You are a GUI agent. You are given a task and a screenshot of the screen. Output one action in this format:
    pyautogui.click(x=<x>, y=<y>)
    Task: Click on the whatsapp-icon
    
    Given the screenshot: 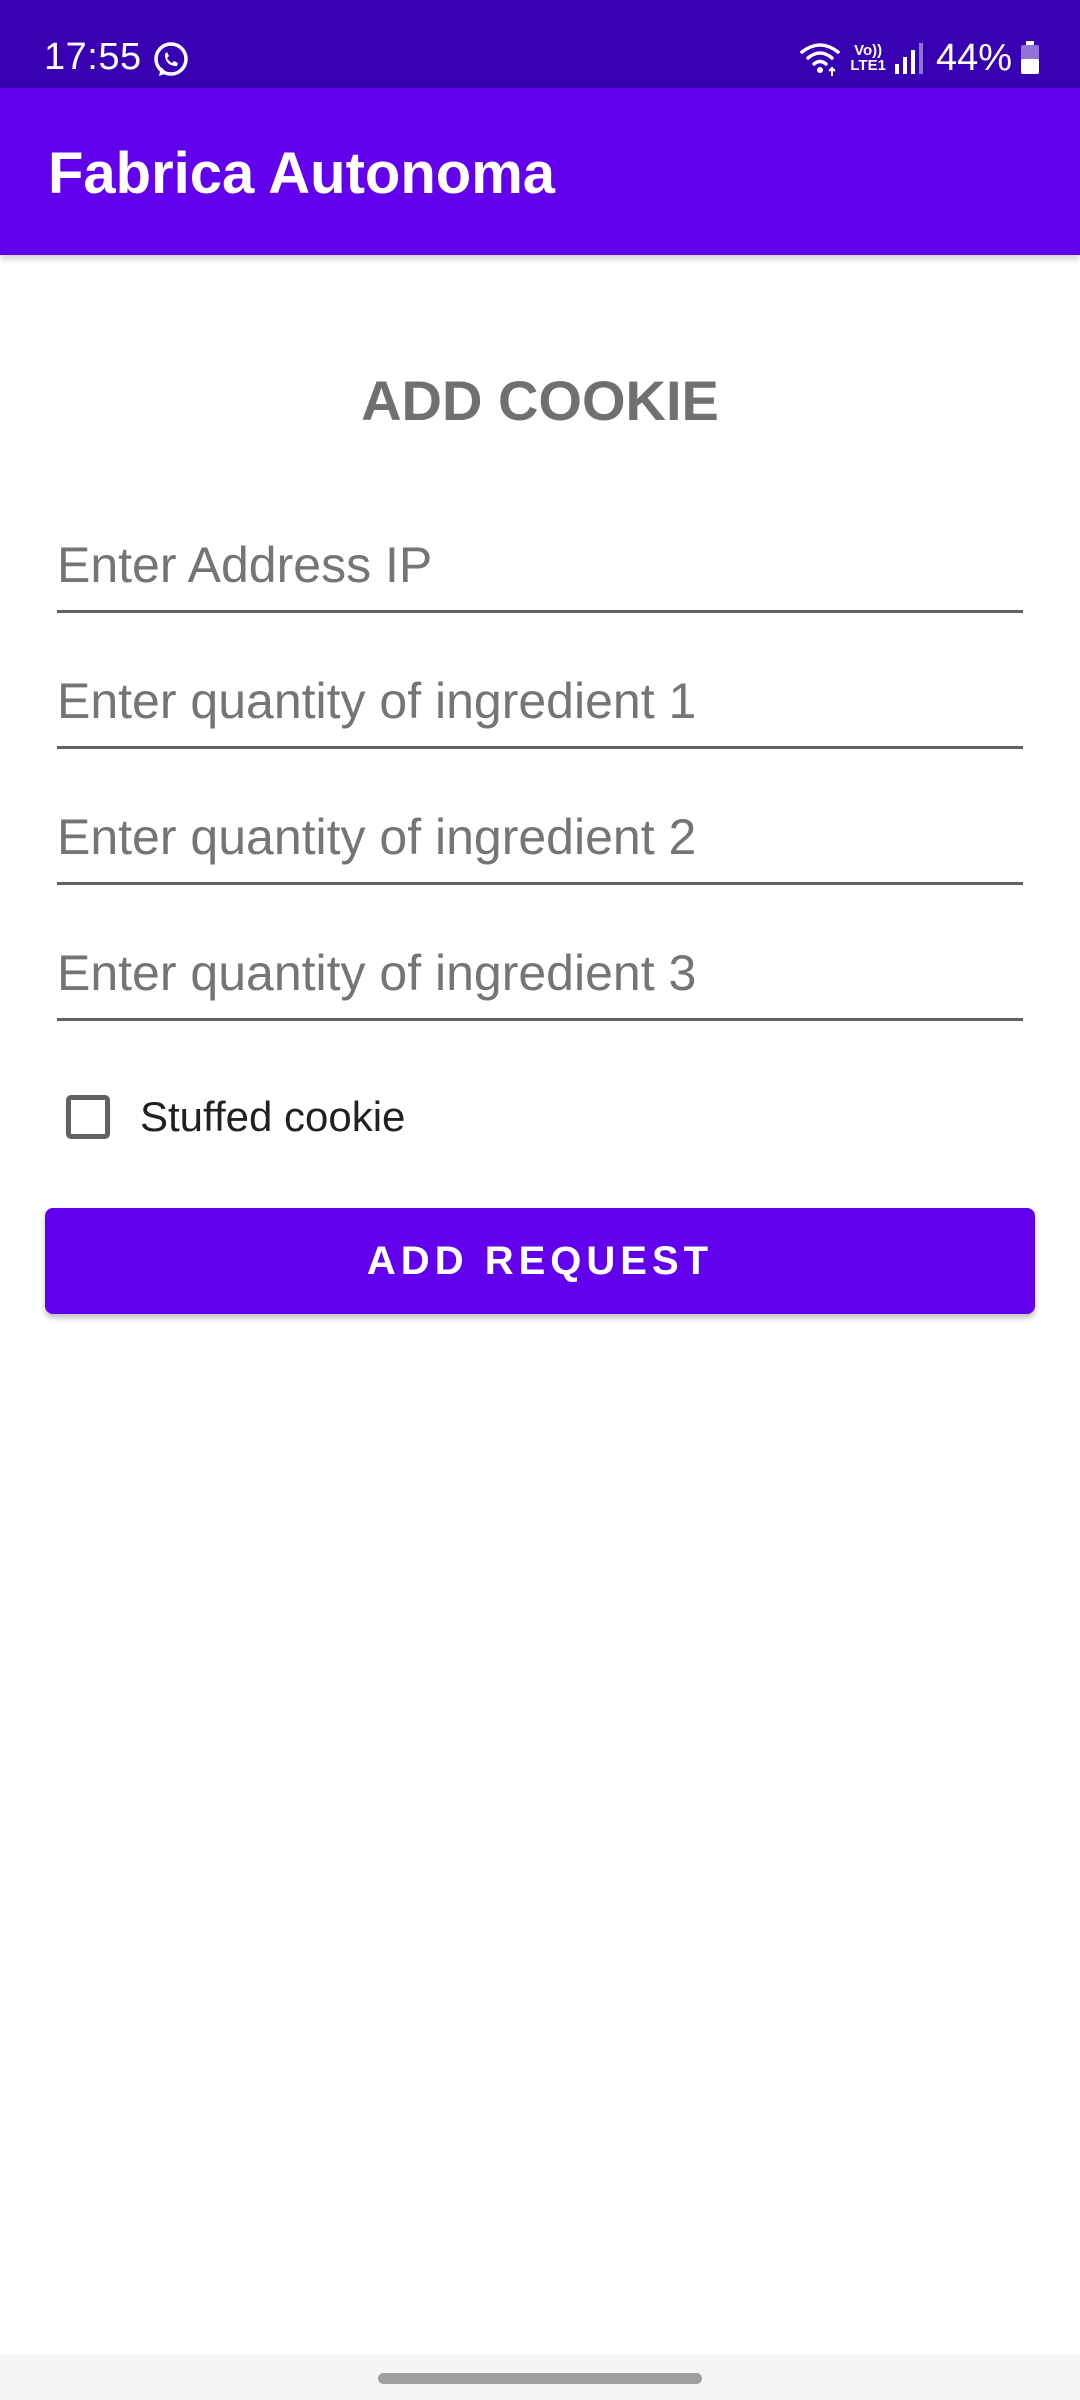 What is the action you would take?
    pyautogui.click(x=171, y=59)
    